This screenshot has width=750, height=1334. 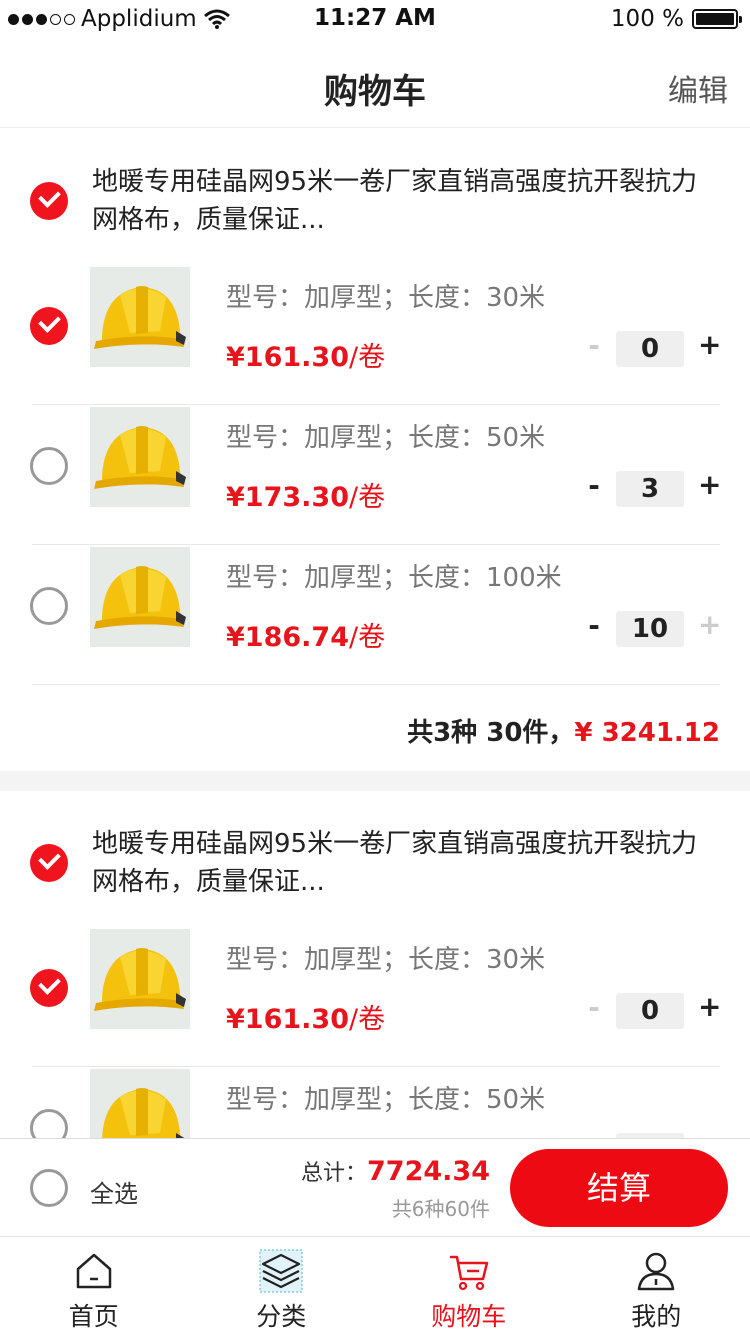 What do you see at coordinates (698, 88) in the screenshot?
I see `edit-button: 编辑` at bounding box center [698, 88].